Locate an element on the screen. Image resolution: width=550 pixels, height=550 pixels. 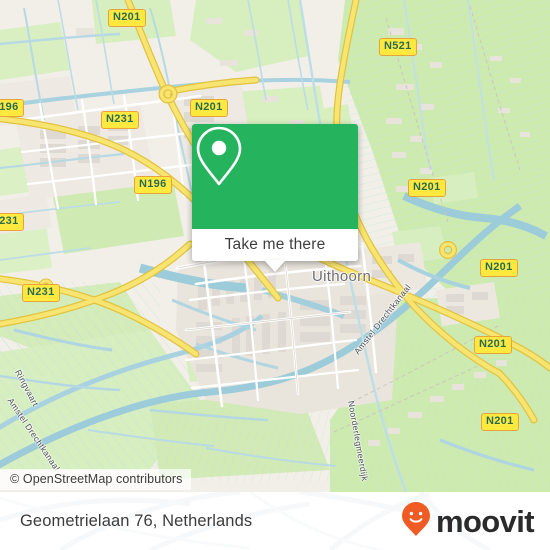
popup-header is located at coordinates (275, 176).